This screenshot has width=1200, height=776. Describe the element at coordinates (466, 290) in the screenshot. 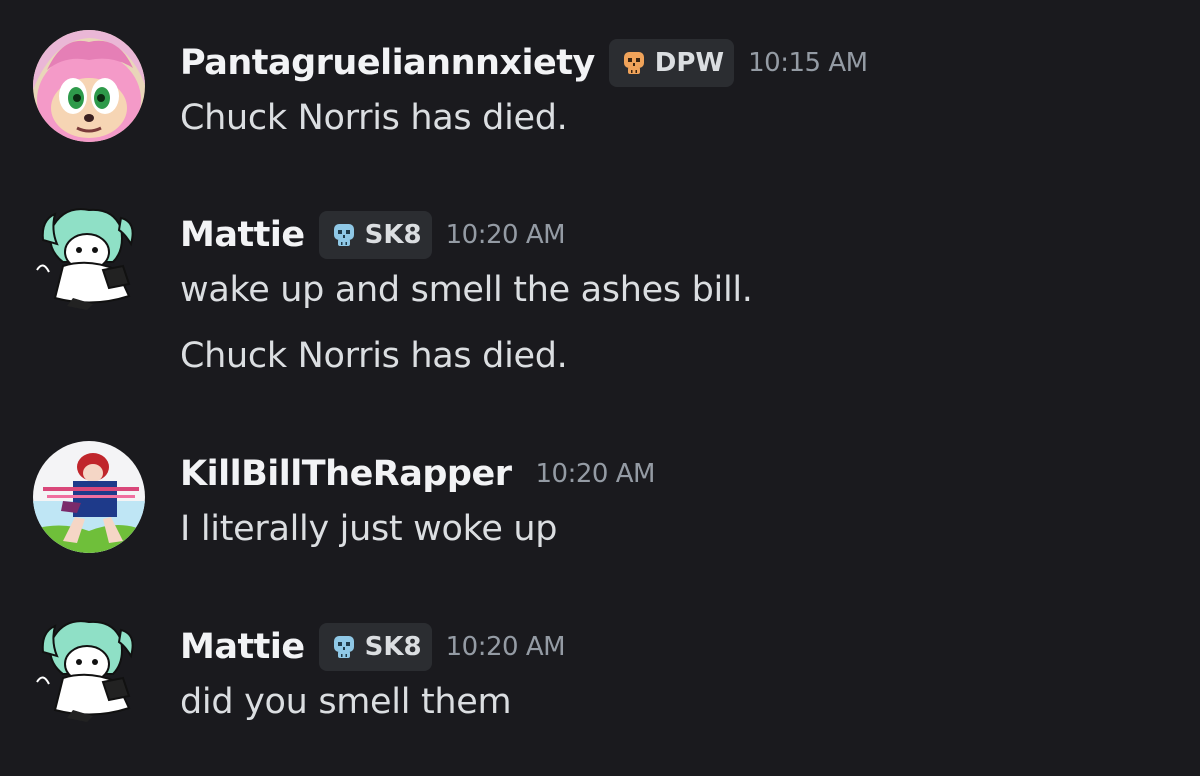

I see `message-text: wake up and smell the ashes bill.` at that location.